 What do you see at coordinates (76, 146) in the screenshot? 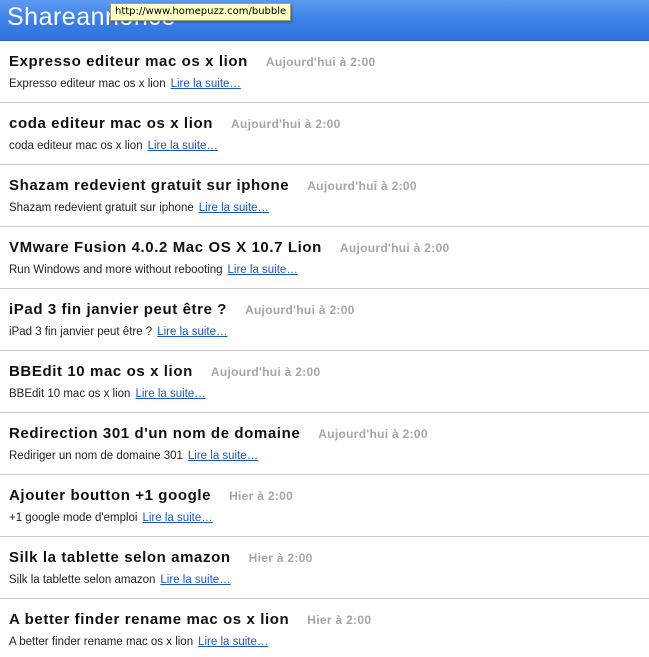
I see `article-summary: coda editeur mac os x lion` at bounding box center [76, 146].